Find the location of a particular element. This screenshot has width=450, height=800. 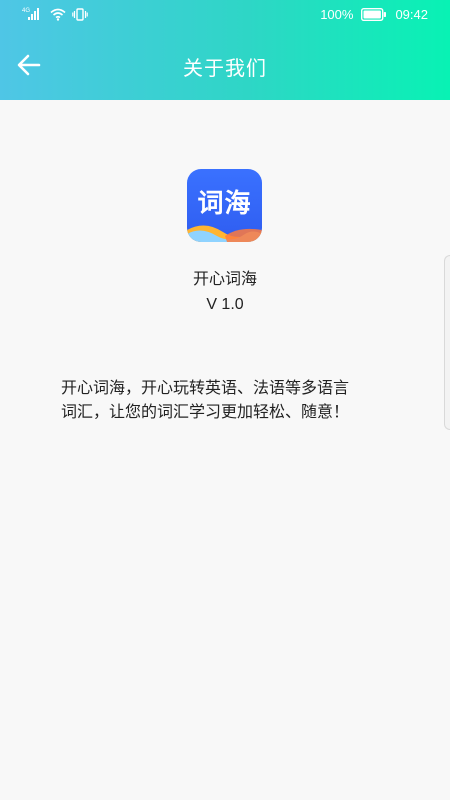

status-left: 4G is located at coordinates (55, 14).